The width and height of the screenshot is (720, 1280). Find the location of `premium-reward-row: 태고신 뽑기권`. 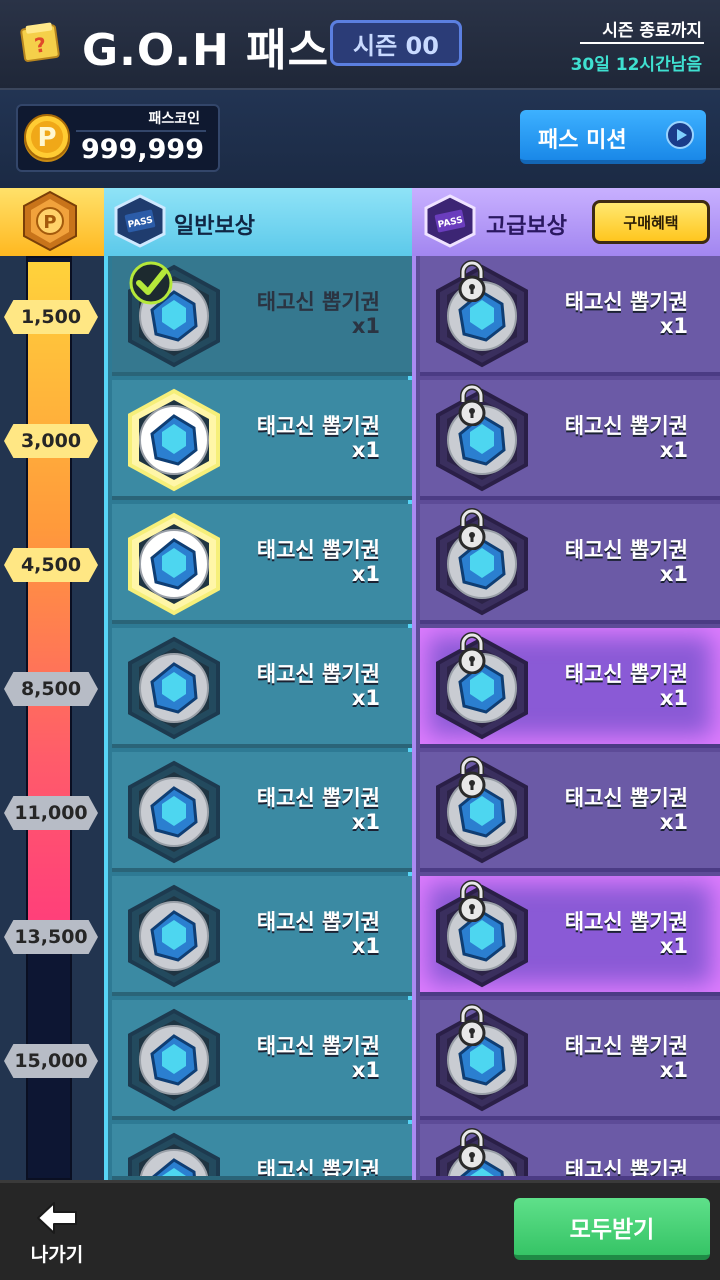

premium-reward-row: 태고신 뽑기권 is located at coordinates (570, 1152).